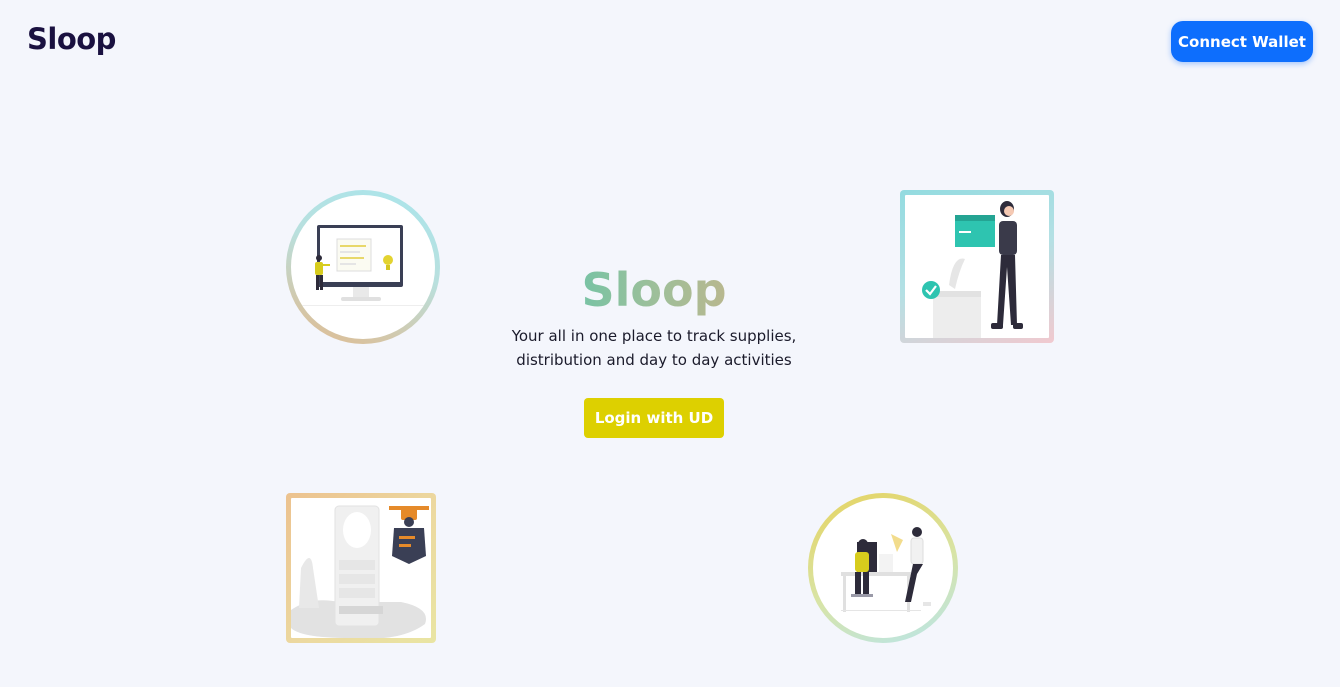 This screenshot has height=687, width=1340. What do you see at coordinates (862, 595) in the screenshot?
I see `chair` at bounding box center [862, 595].